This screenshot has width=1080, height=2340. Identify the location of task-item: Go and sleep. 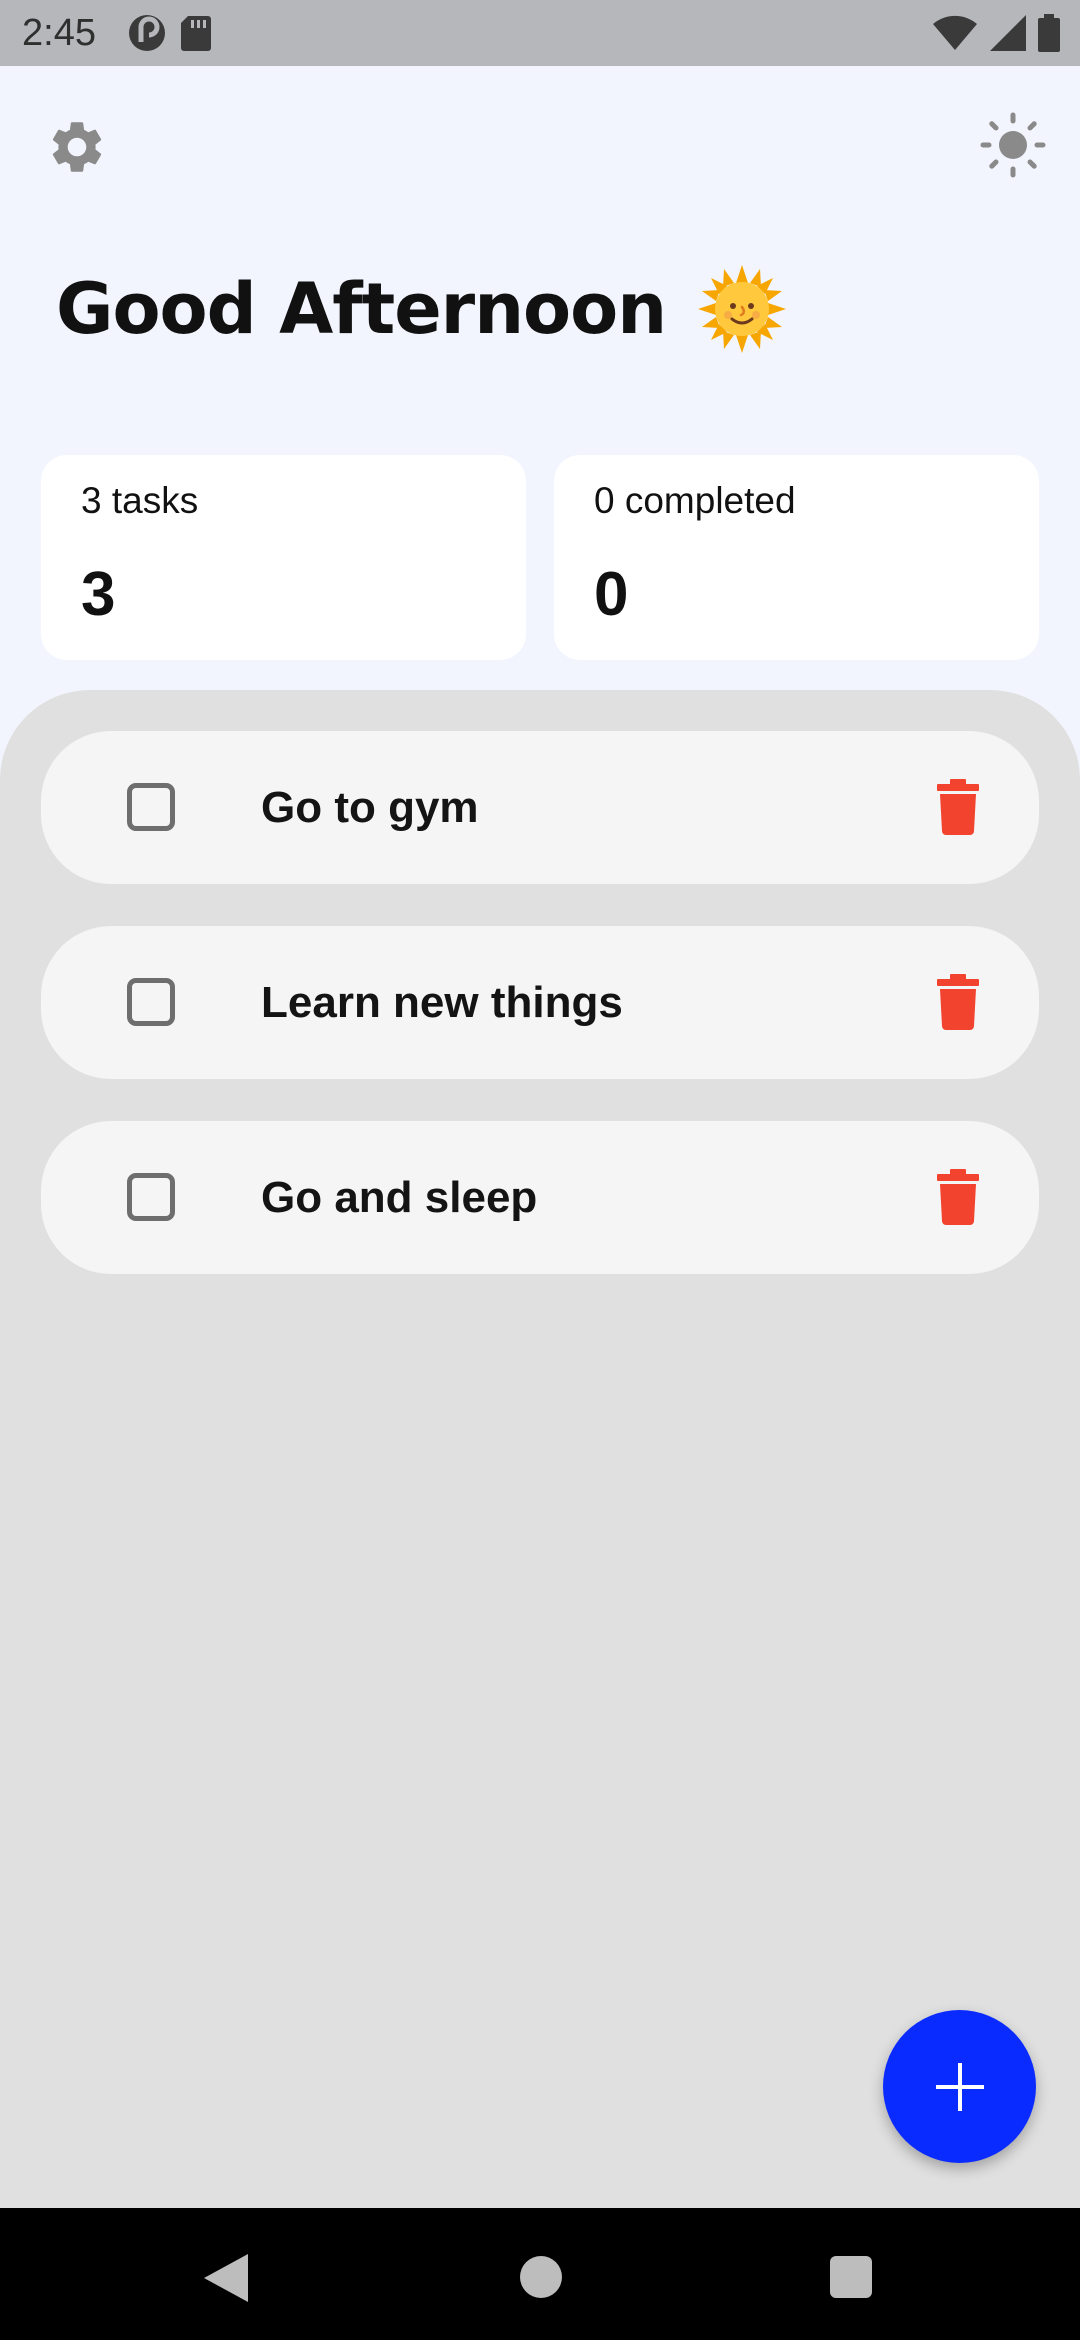
(540, 1197).